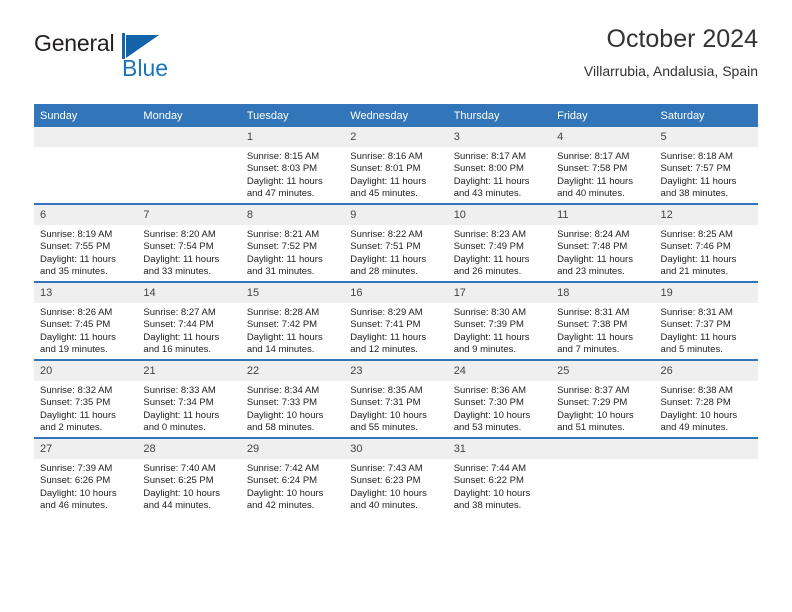 Image resolution: width=792 pixels, height=612 pixels. I want to click on day-number: 12, so click(706, 215).